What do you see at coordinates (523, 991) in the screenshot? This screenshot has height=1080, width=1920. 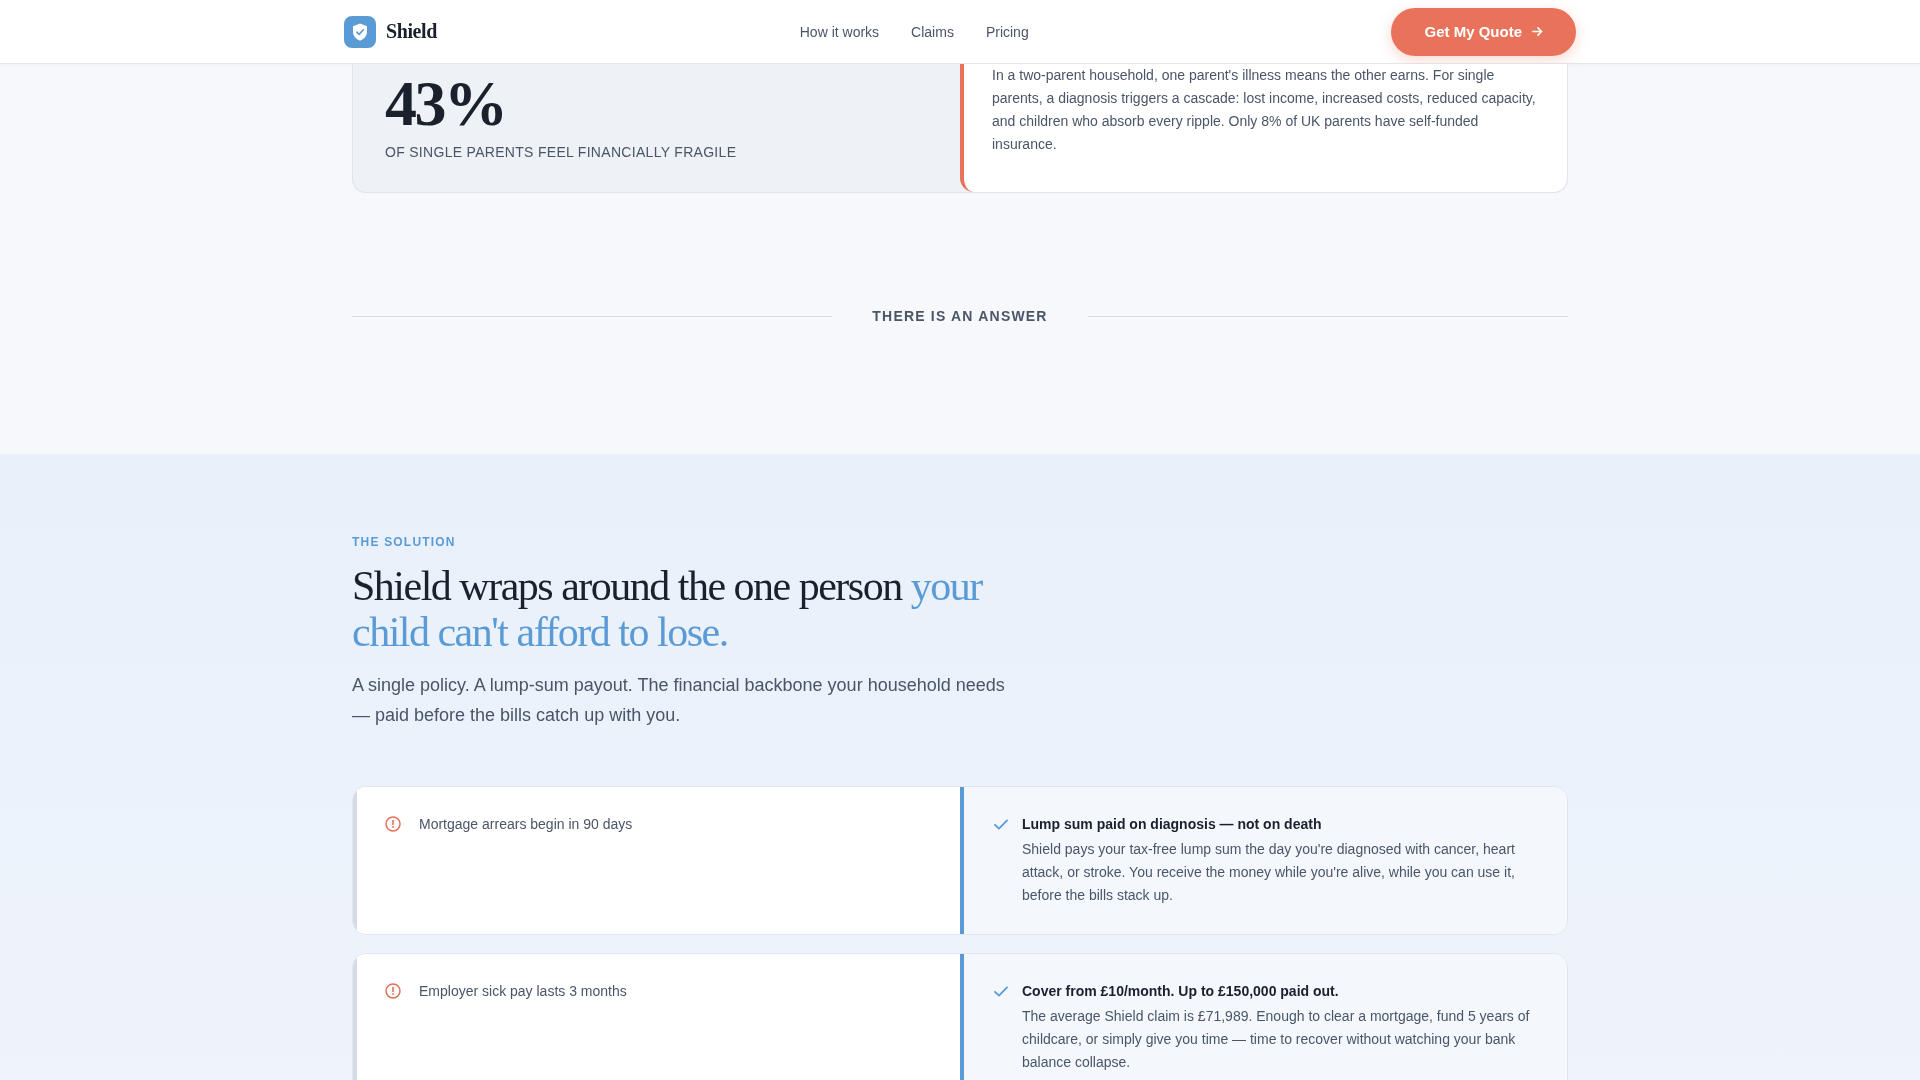 I see `problem-text: Employer sick pay lasts 3 months` at bounding box center [523, 991].